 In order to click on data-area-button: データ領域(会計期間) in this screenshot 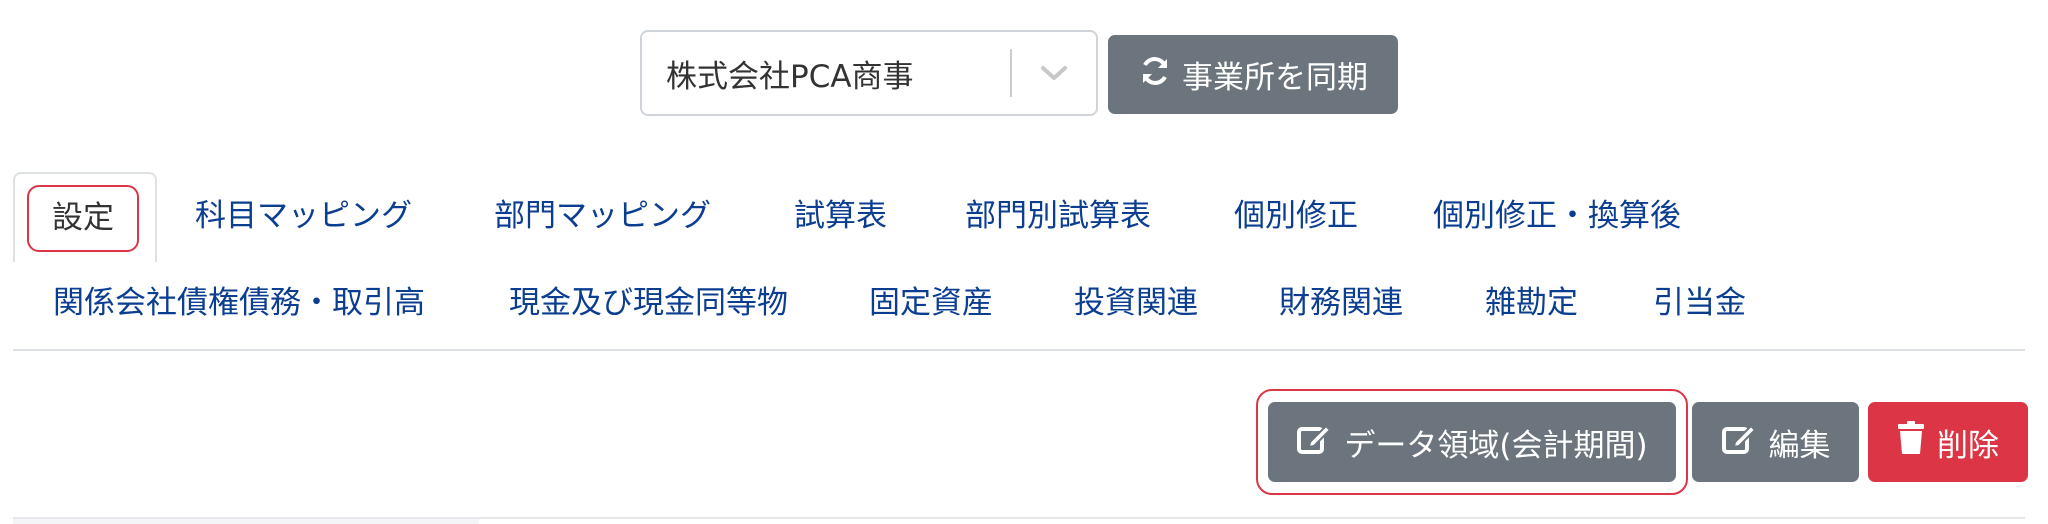, I will do `click(1472, 442)`.